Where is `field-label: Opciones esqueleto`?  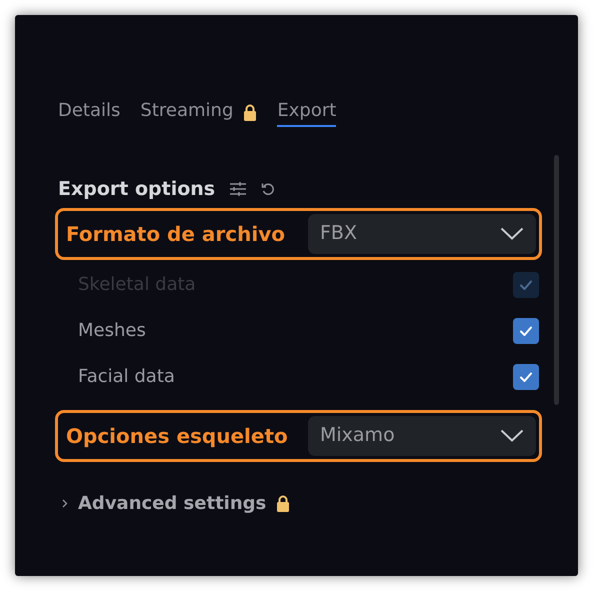
field-label: Opciones esqueleto is located at coordinates (177, 436).